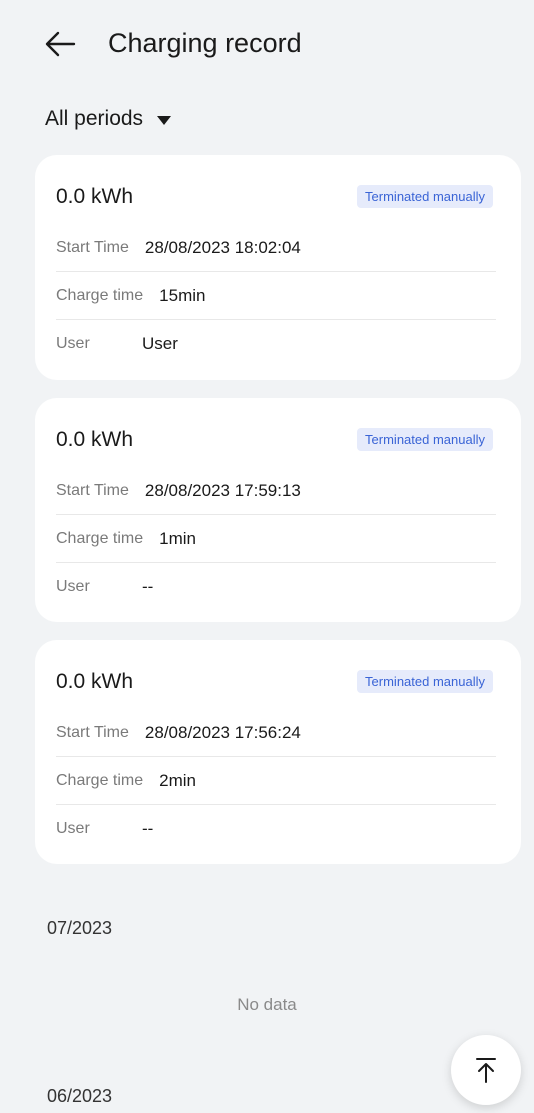 This screenshot has height=1113, width=534. I want to click on month-header: 06/2023, so click(80, 1096).